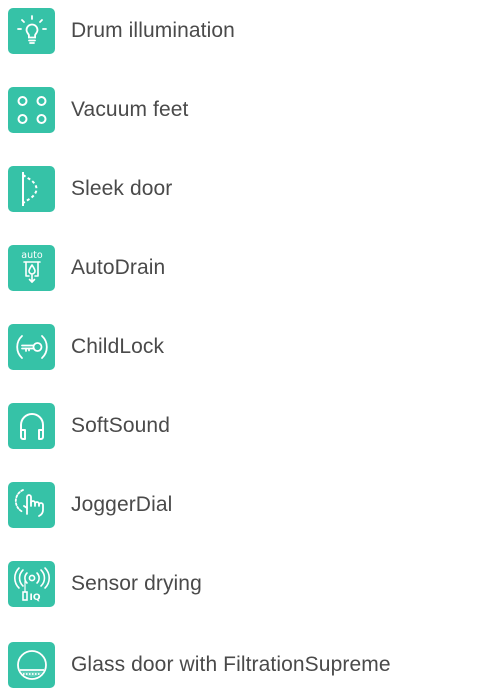 The width and height of the screenshot is (483, 700). What do you see at coordinates (31, 505) in the screenshot?
I see `jogger-dial-hand-icon` at bounding box center [31, 505].